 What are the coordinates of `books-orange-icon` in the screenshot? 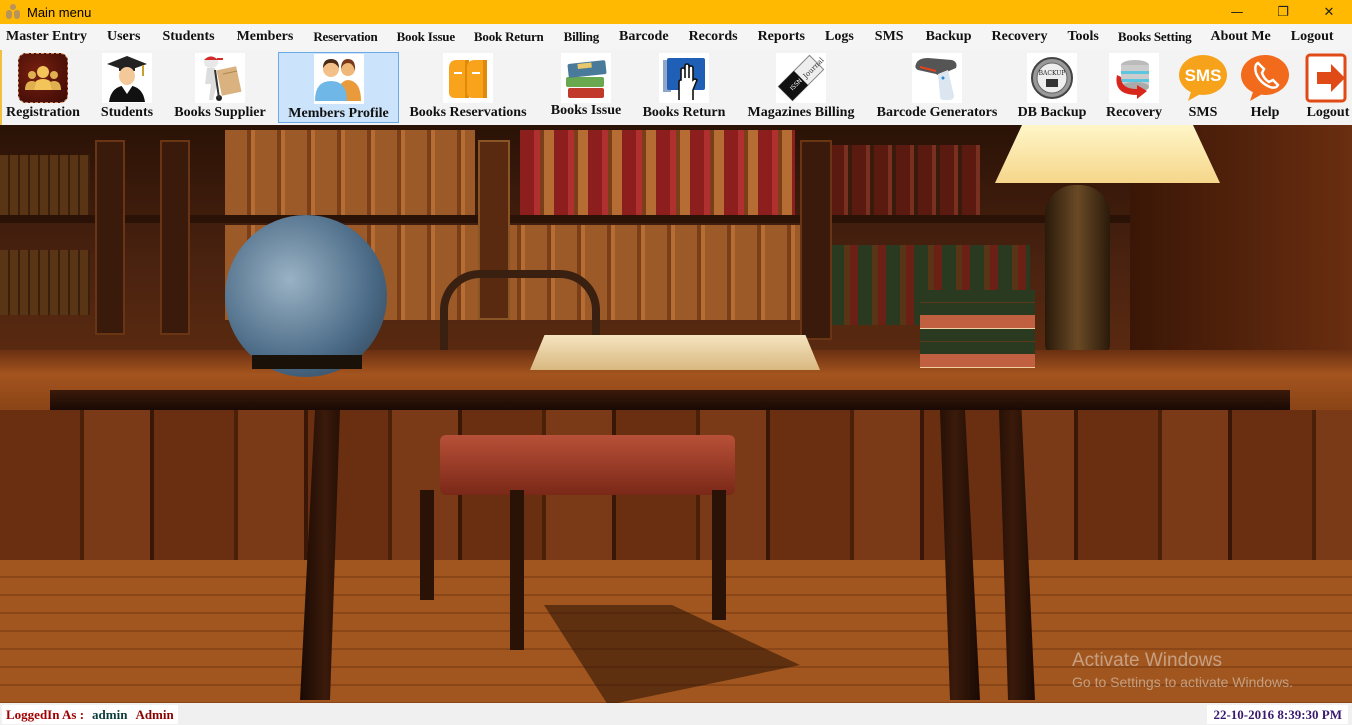 It's located at (468, 78).